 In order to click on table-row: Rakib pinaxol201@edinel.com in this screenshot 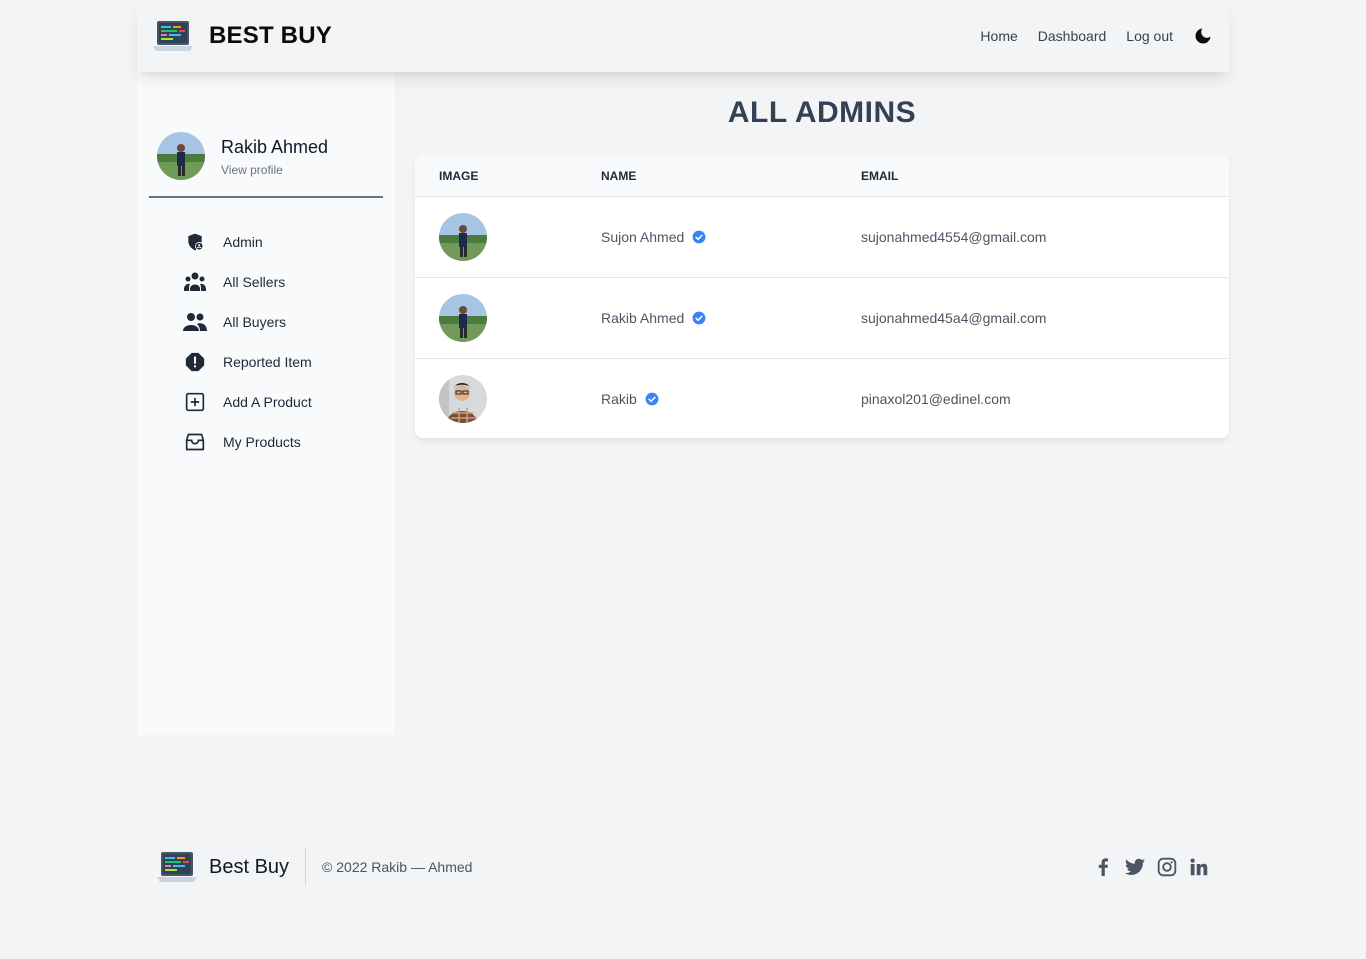, I will do `click(822, 398)`.